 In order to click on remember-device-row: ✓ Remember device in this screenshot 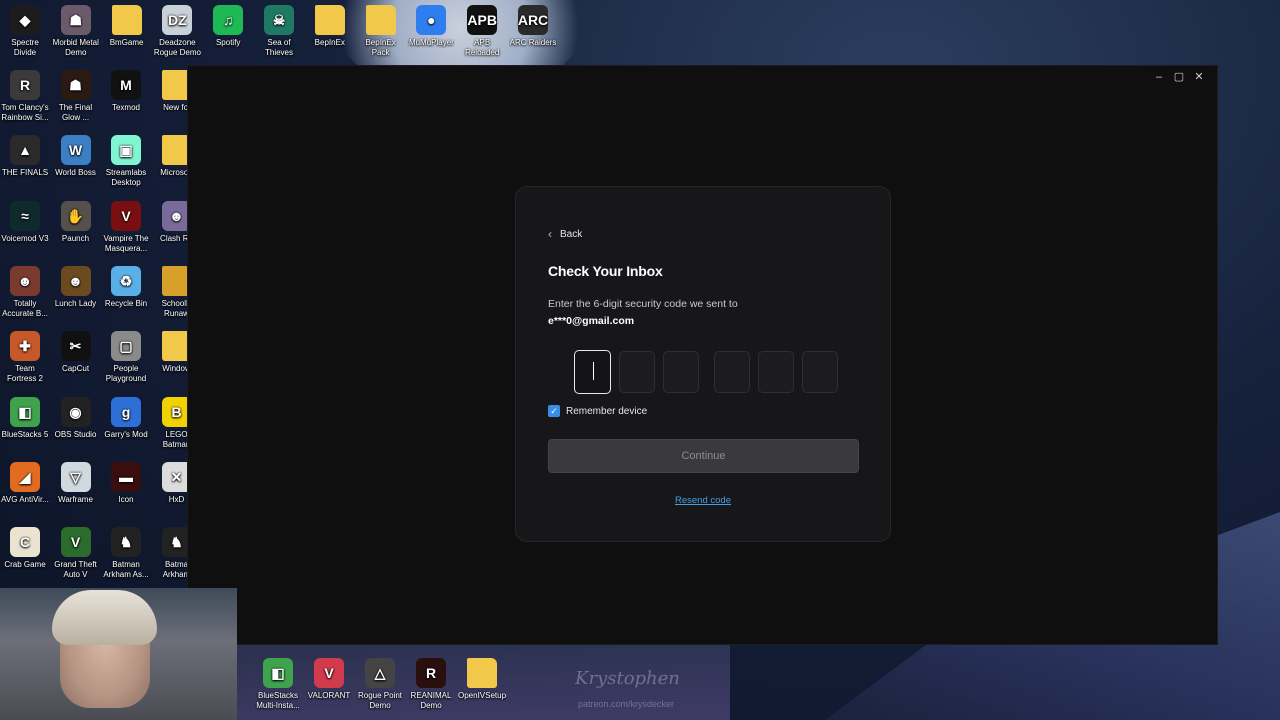, I will do `click(597, 411)`.